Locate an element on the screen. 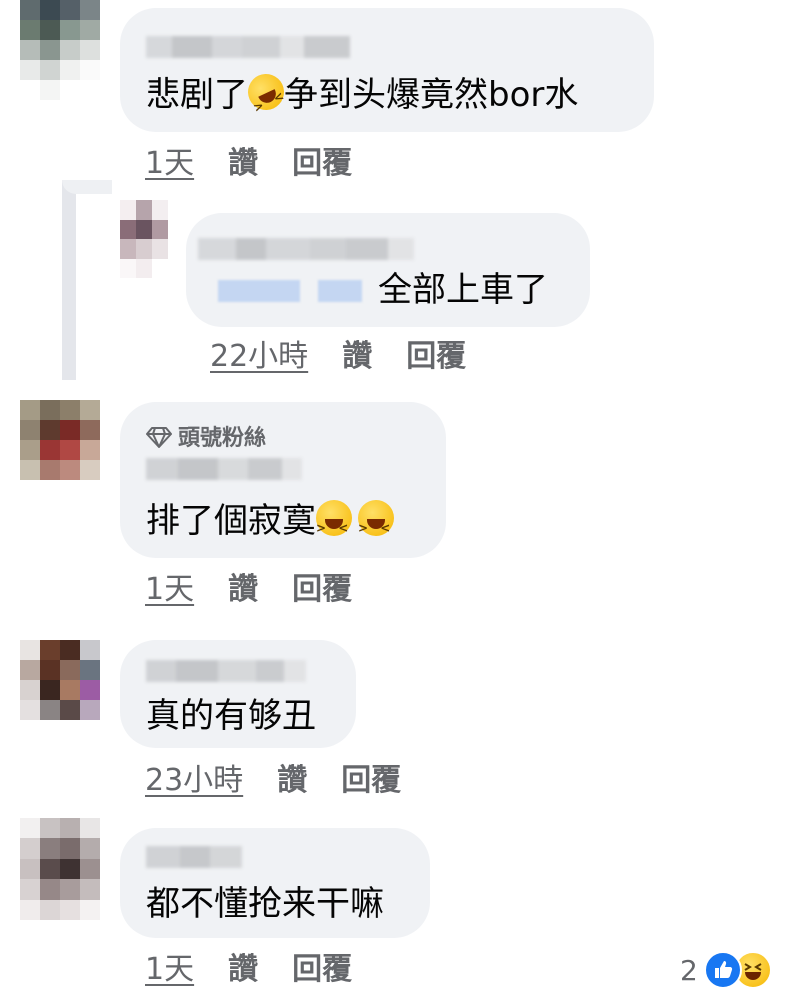 The image size is (800, 1002). top-fan-badge: 頭號粉絲 is located at coordinates (206, 437).